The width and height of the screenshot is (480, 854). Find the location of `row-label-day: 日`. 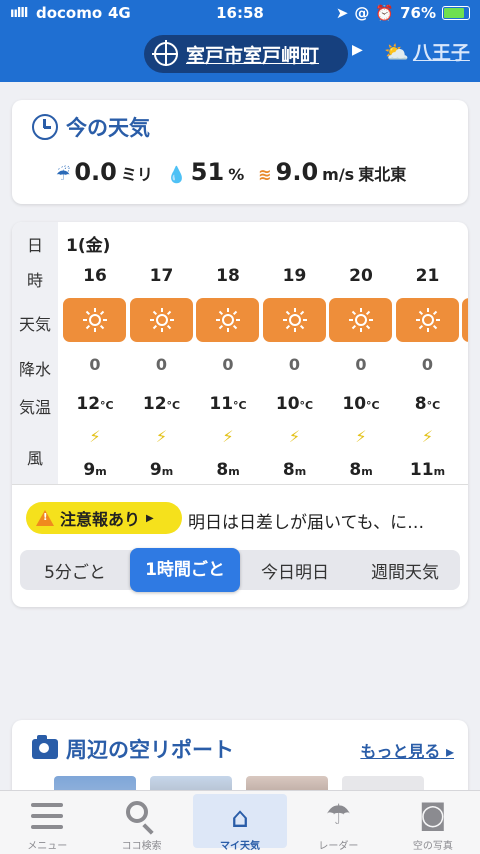

row-label-day: 日 is located at coordinates (34, 245).